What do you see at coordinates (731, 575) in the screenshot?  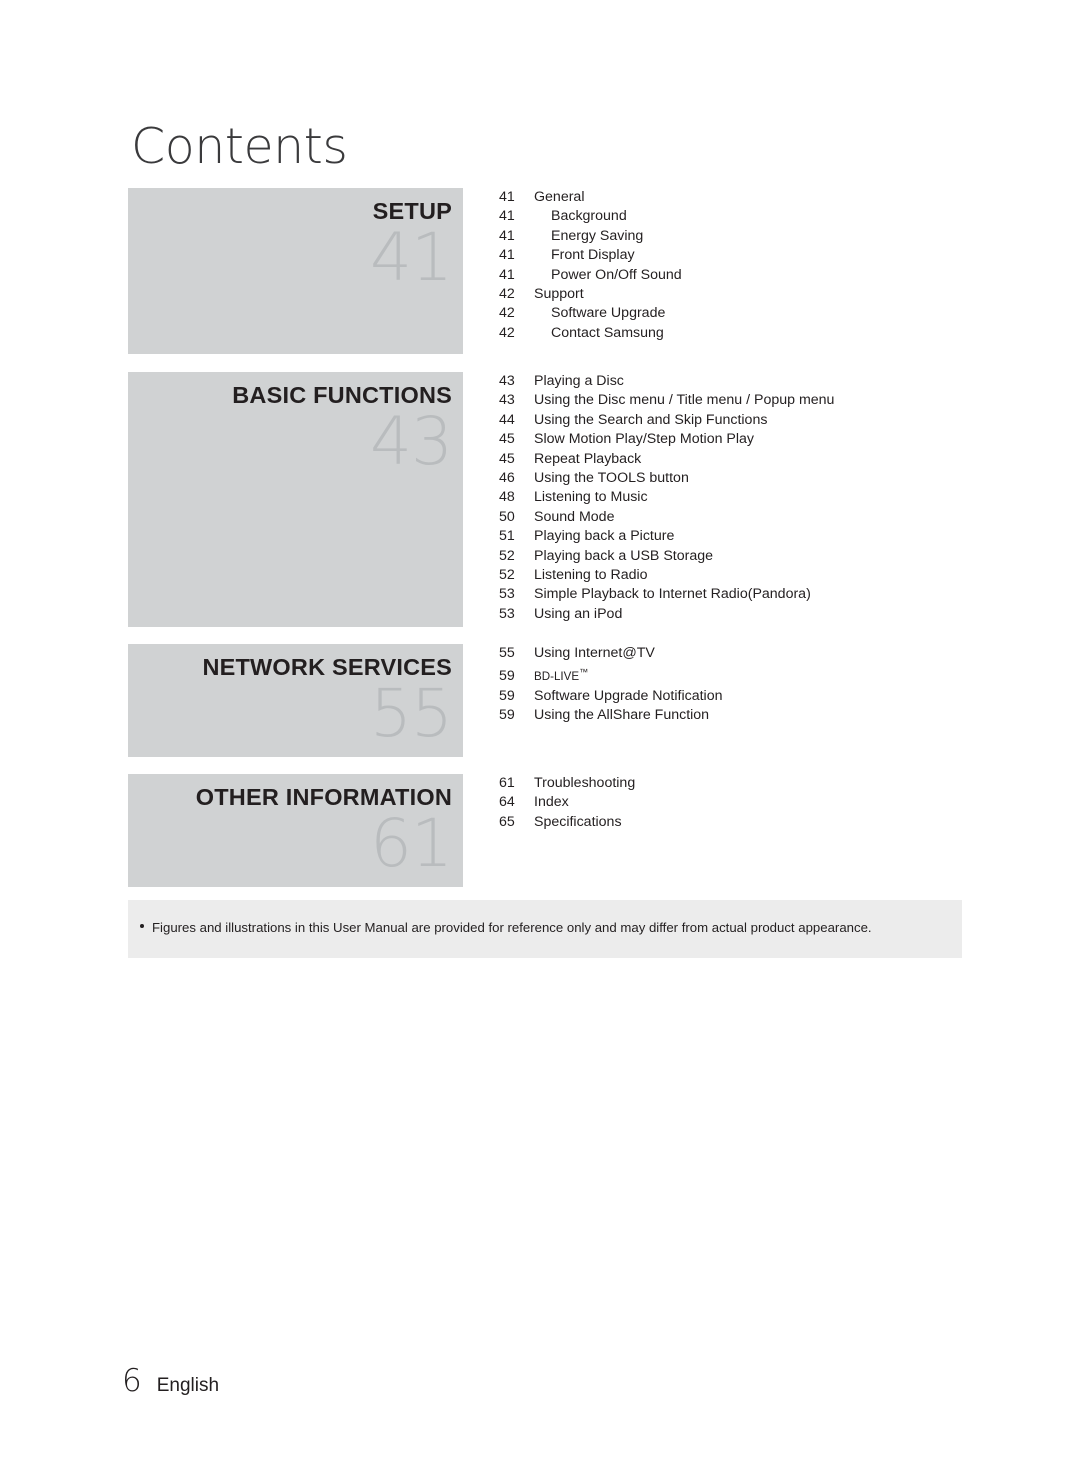 I see `toc-entry: 52 Listening to Radio` at bounding box center [731, 575].